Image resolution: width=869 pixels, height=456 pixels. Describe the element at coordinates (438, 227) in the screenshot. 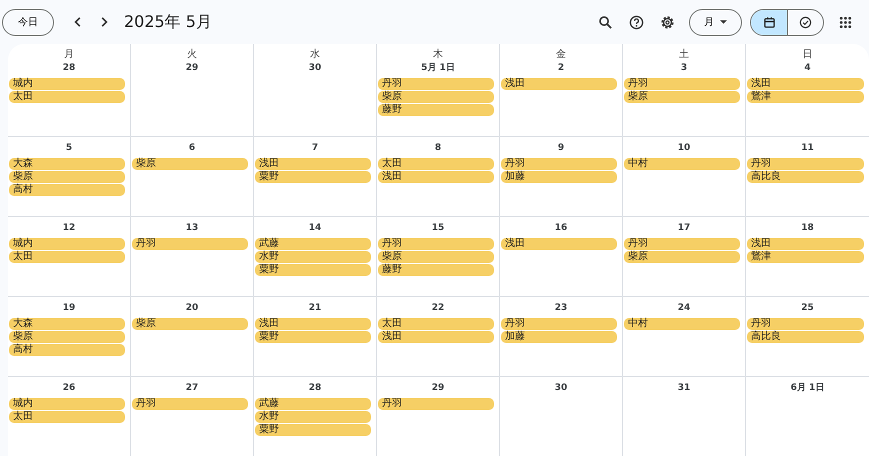

I see `day-number: 15` at that location.